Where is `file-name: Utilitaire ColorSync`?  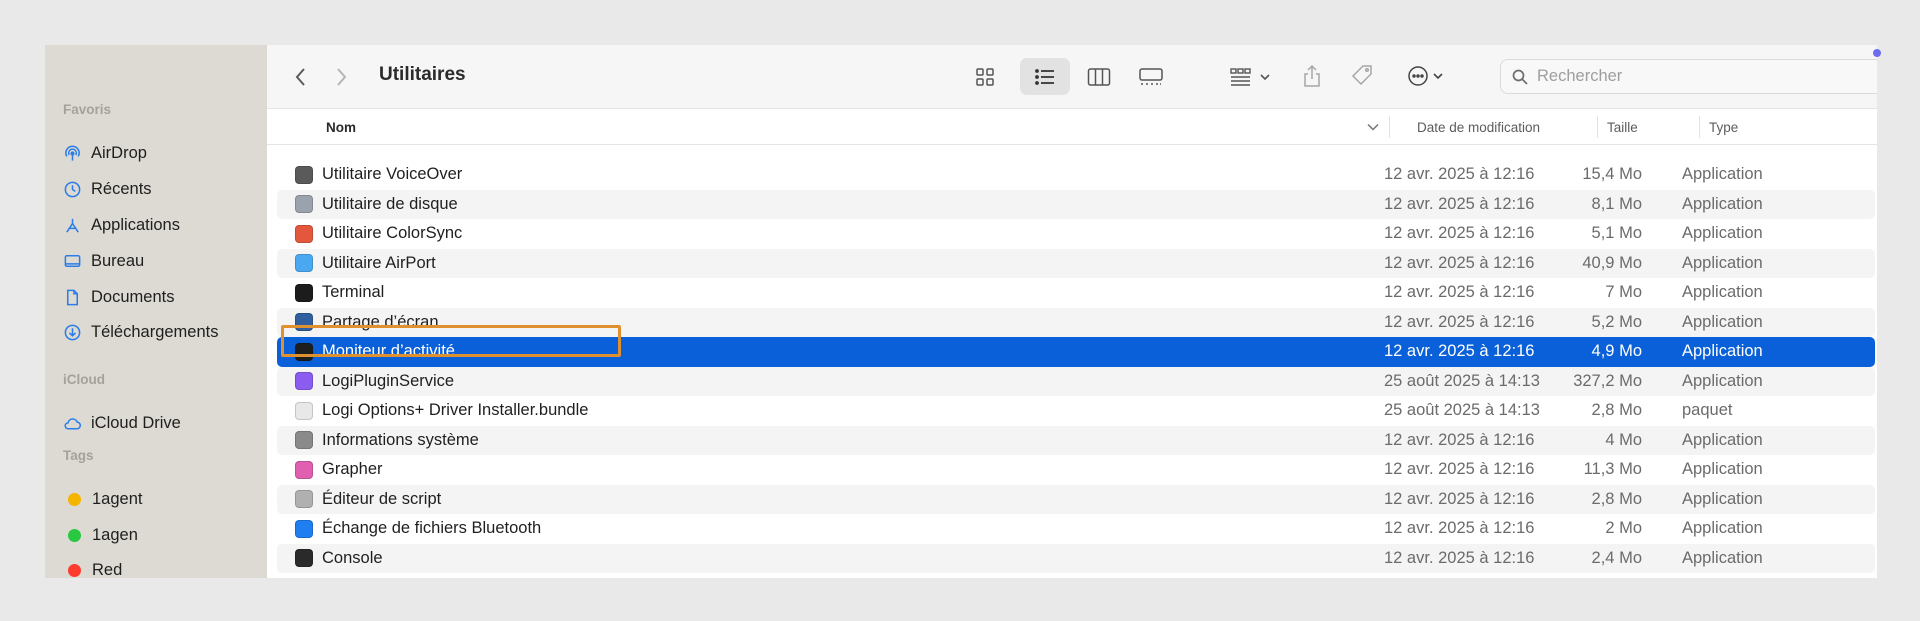 file-name: Utilitaire ColorSync is located at coordinates (392, 233).